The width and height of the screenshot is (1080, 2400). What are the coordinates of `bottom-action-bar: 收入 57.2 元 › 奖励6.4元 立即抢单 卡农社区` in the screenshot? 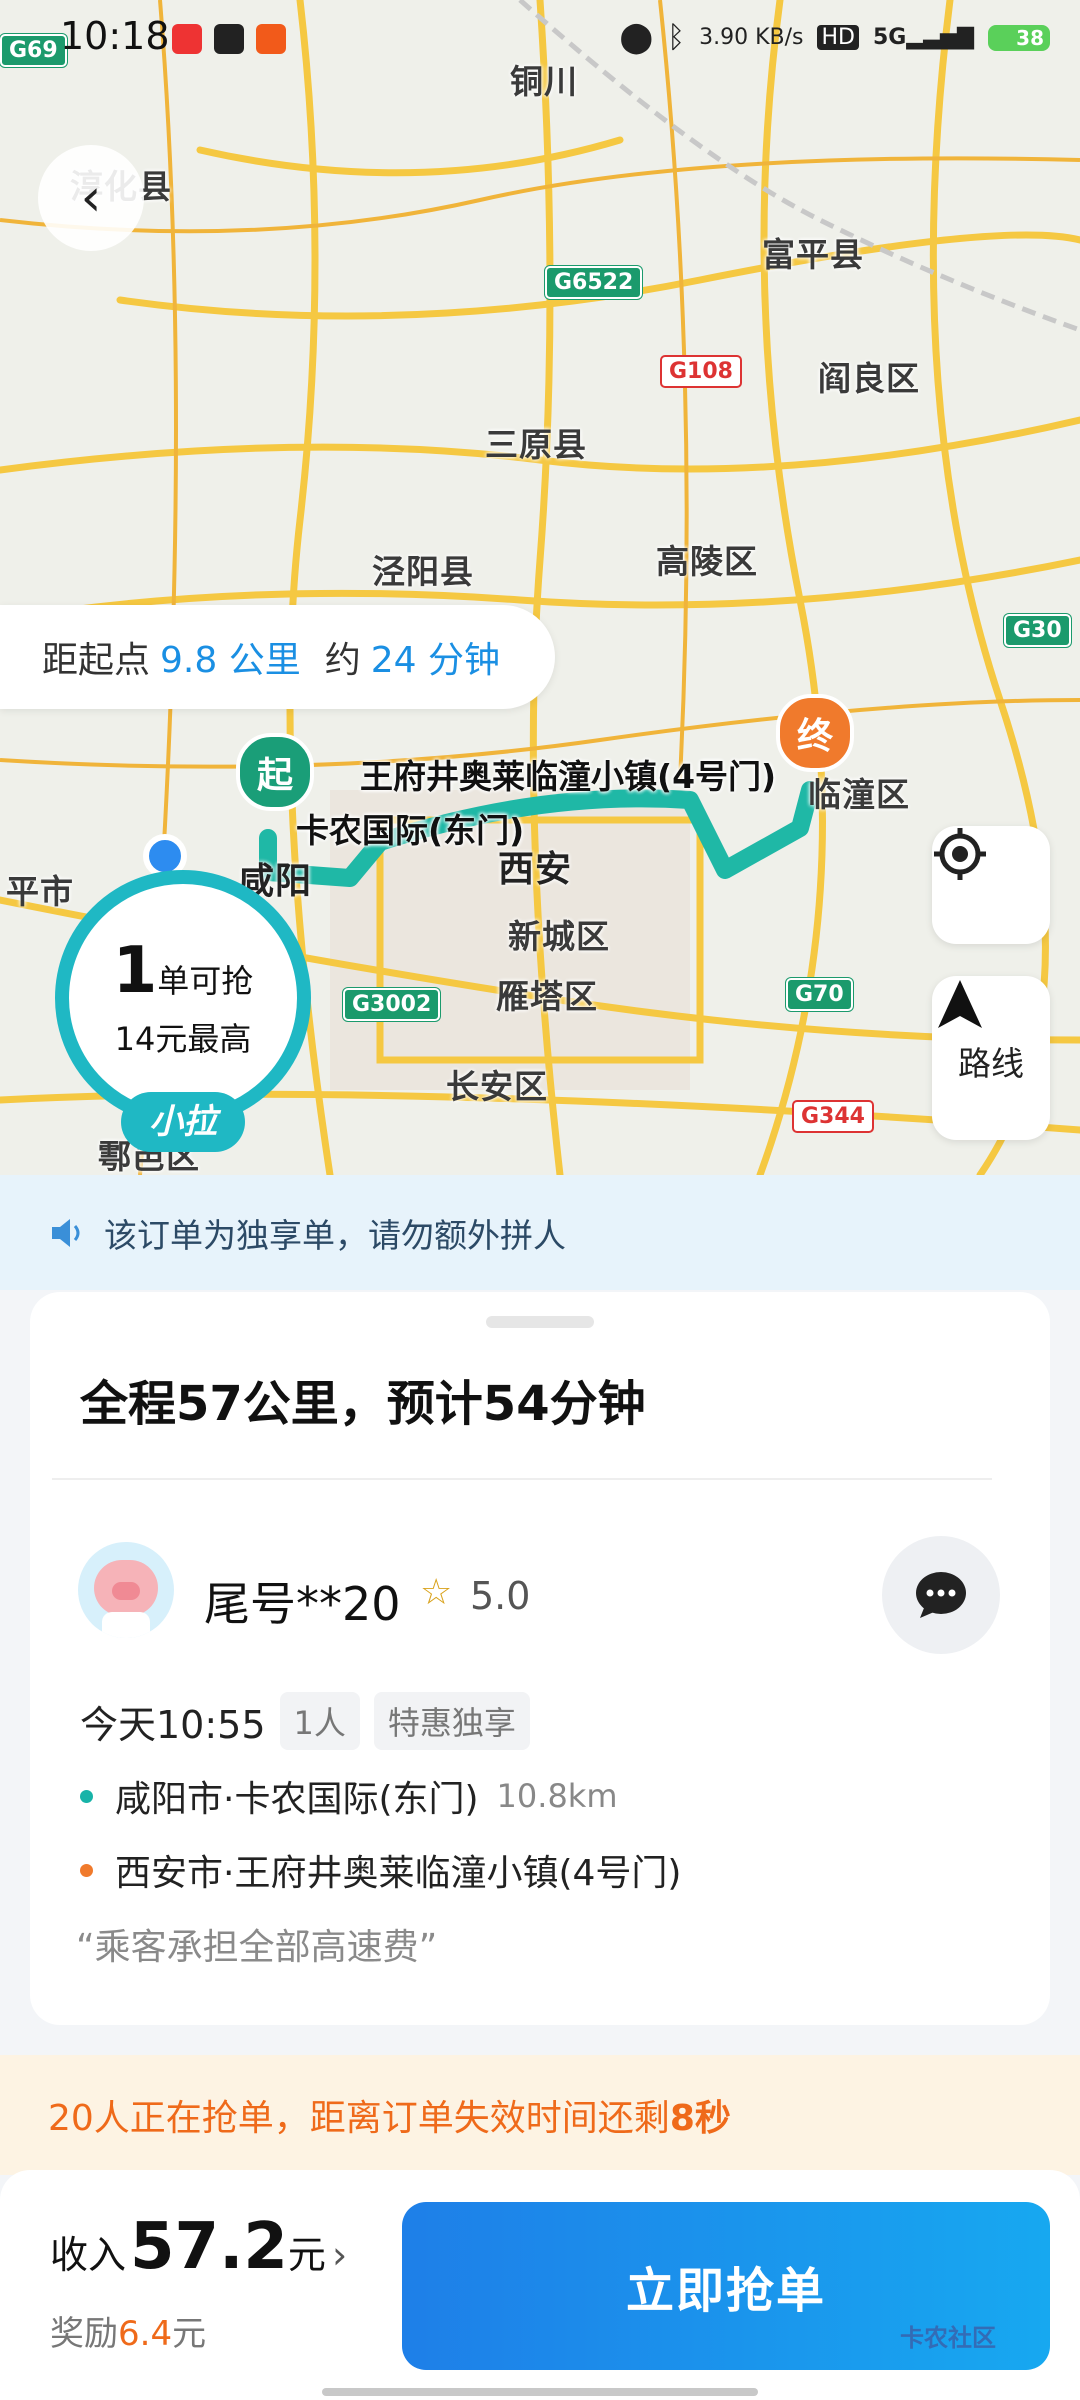 It's located at (540, 2285).